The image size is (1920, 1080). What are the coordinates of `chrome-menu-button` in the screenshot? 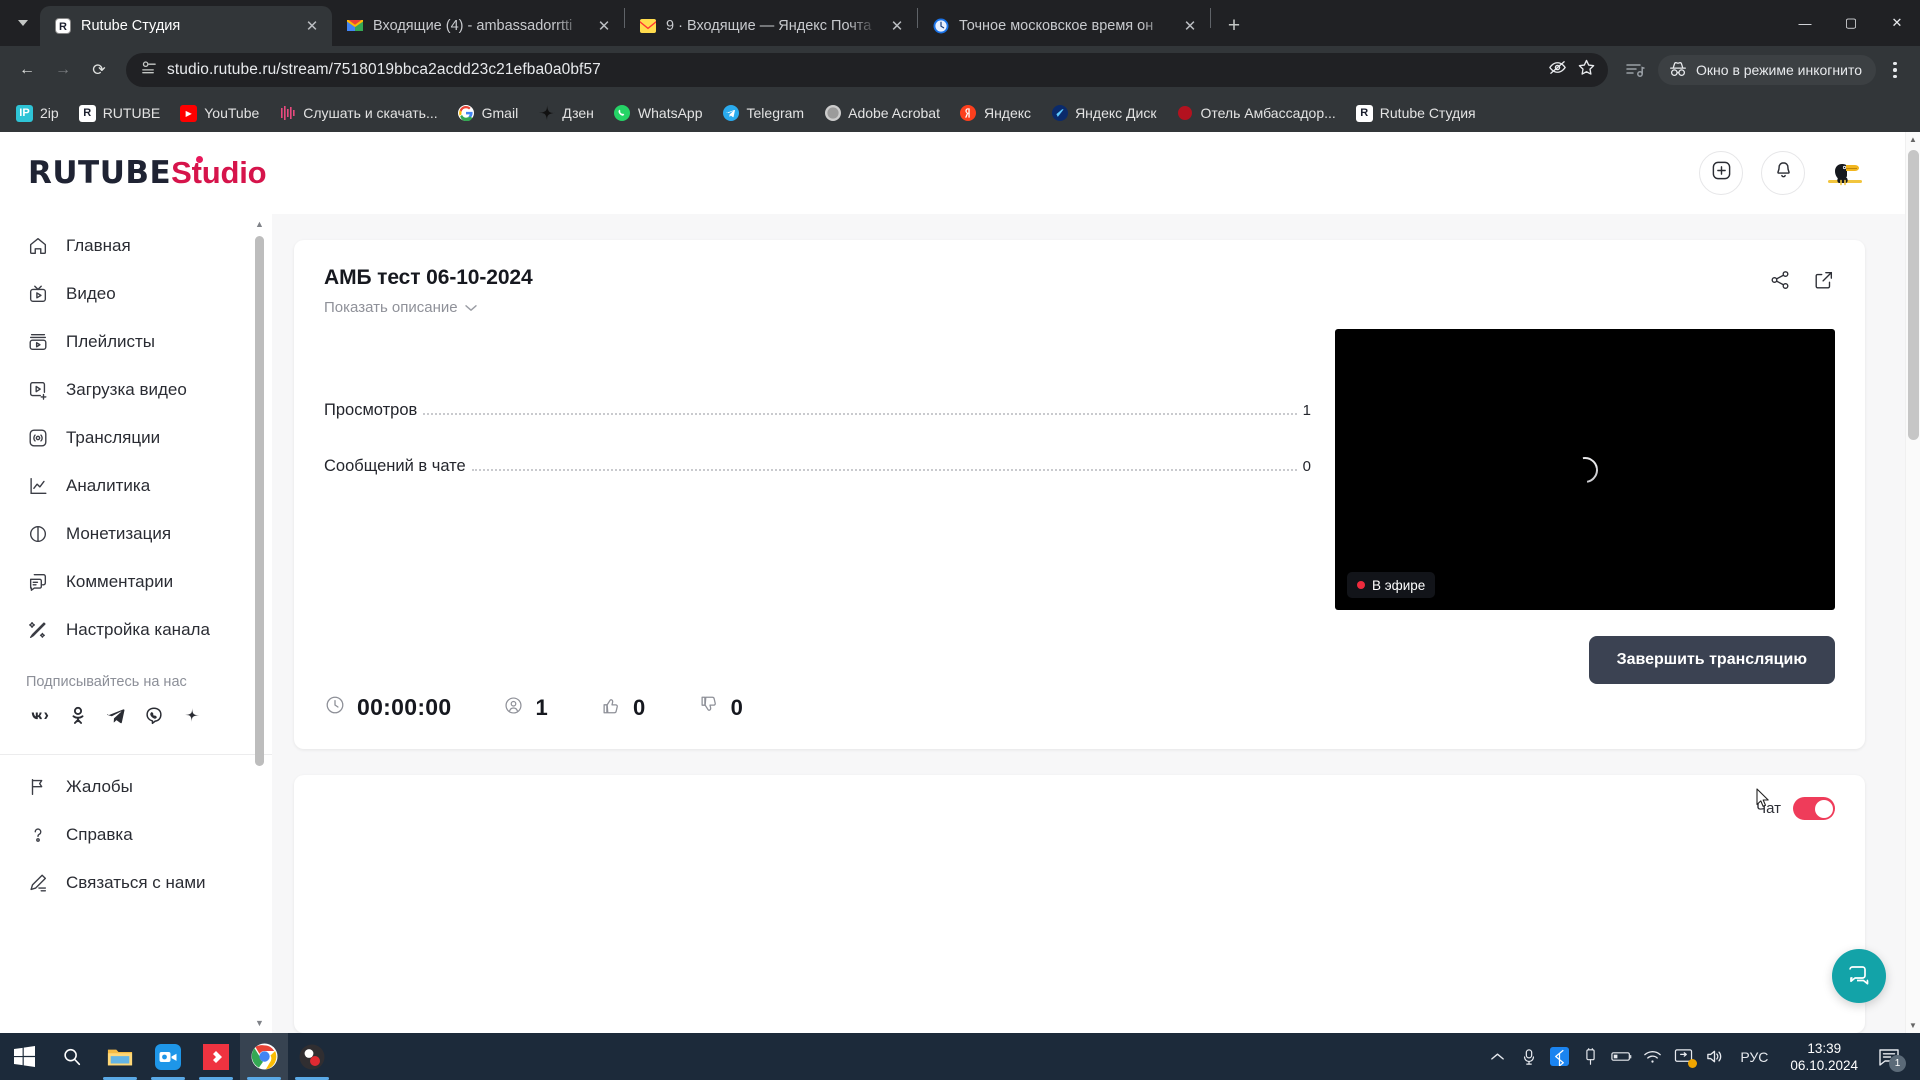 It's located at (1895, 70).